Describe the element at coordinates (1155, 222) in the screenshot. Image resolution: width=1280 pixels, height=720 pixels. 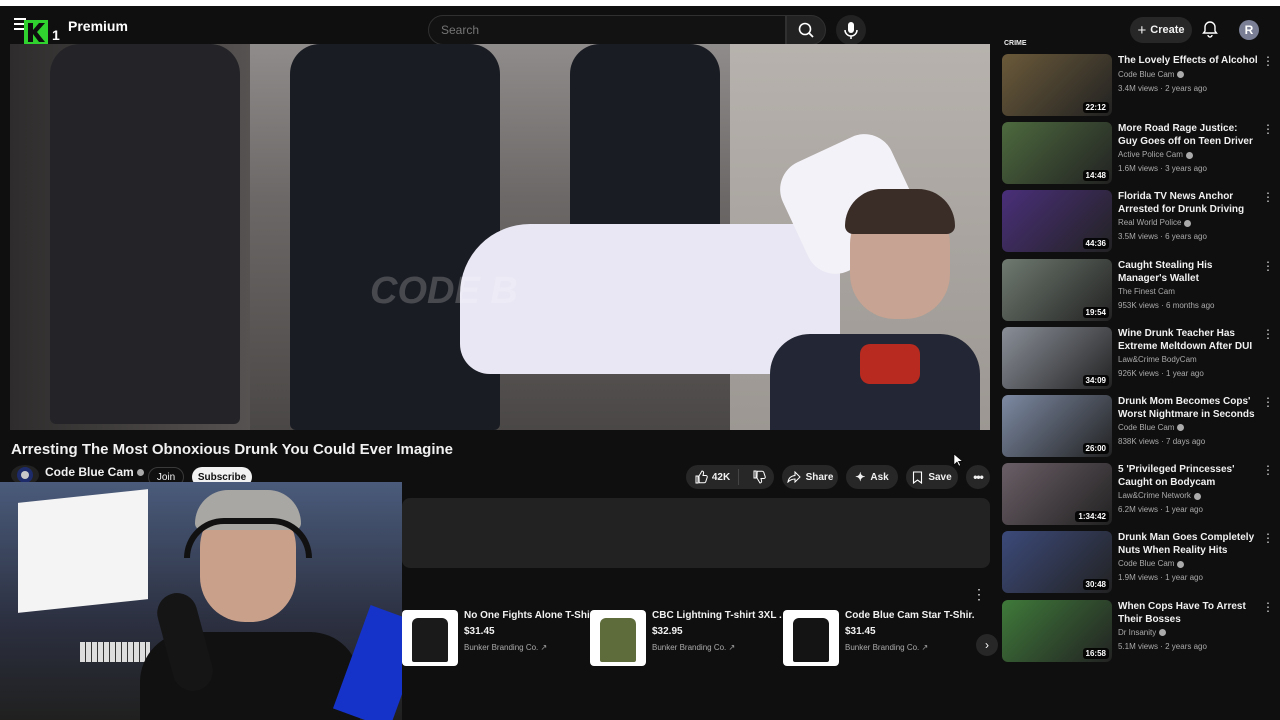
I see `recommendation-channel: Real World Police` at that location.